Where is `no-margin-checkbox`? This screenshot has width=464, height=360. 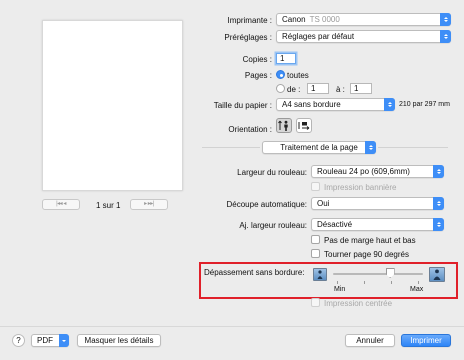
no-margin-checkbox is located at coordinates (315, 239).